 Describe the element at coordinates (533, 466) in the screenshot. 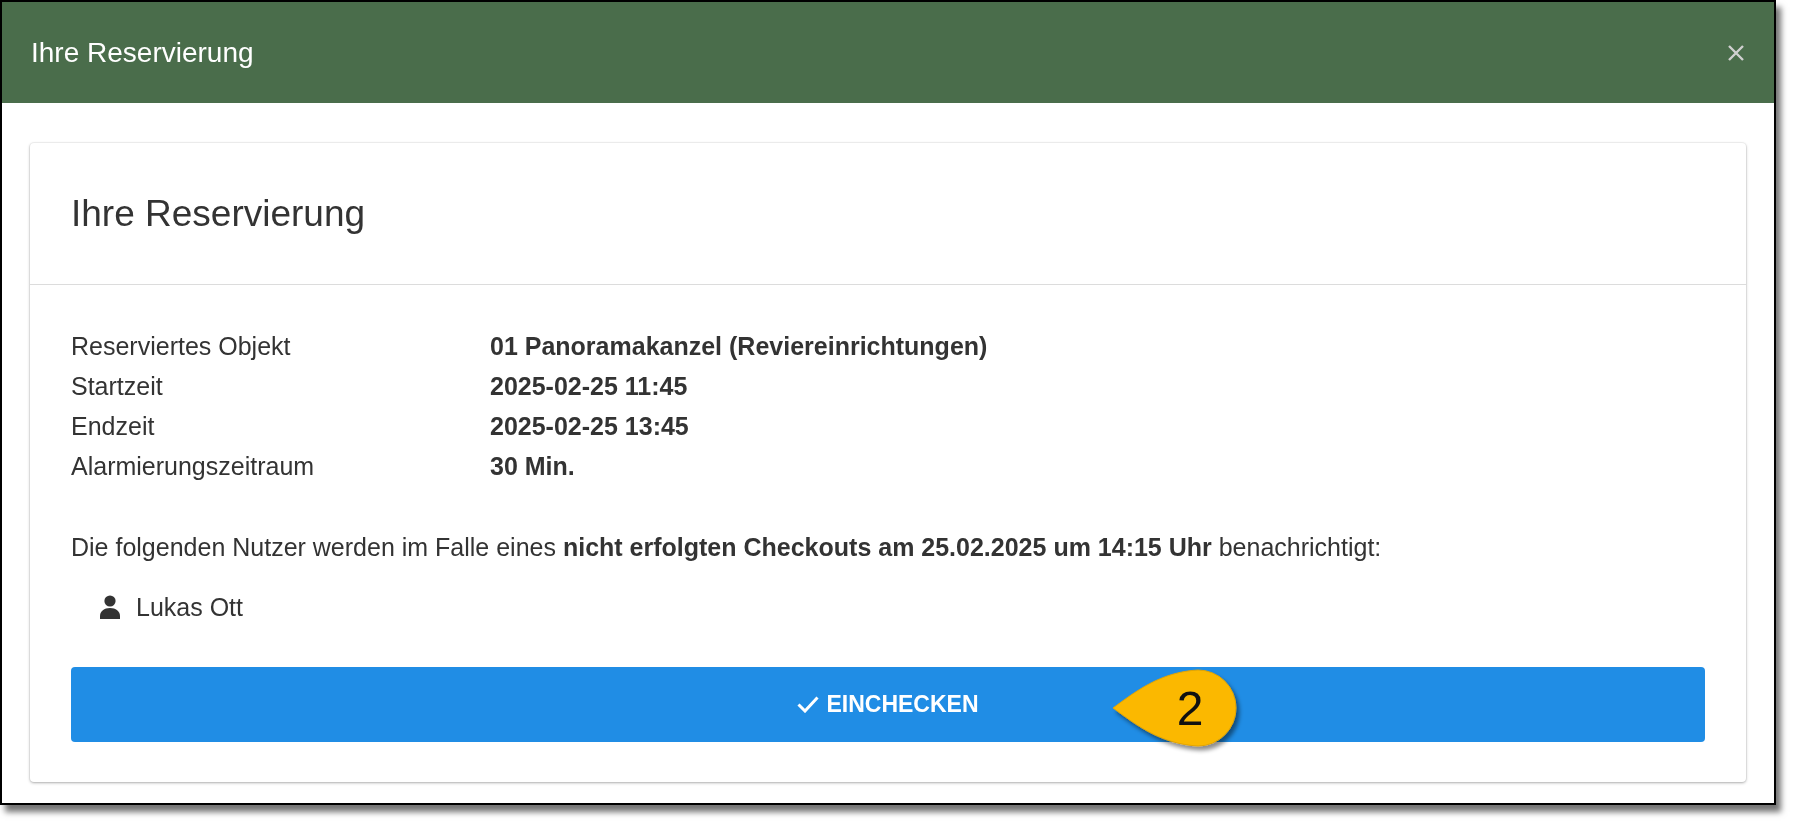

I see `detail-value: 30 Min.` at that location.